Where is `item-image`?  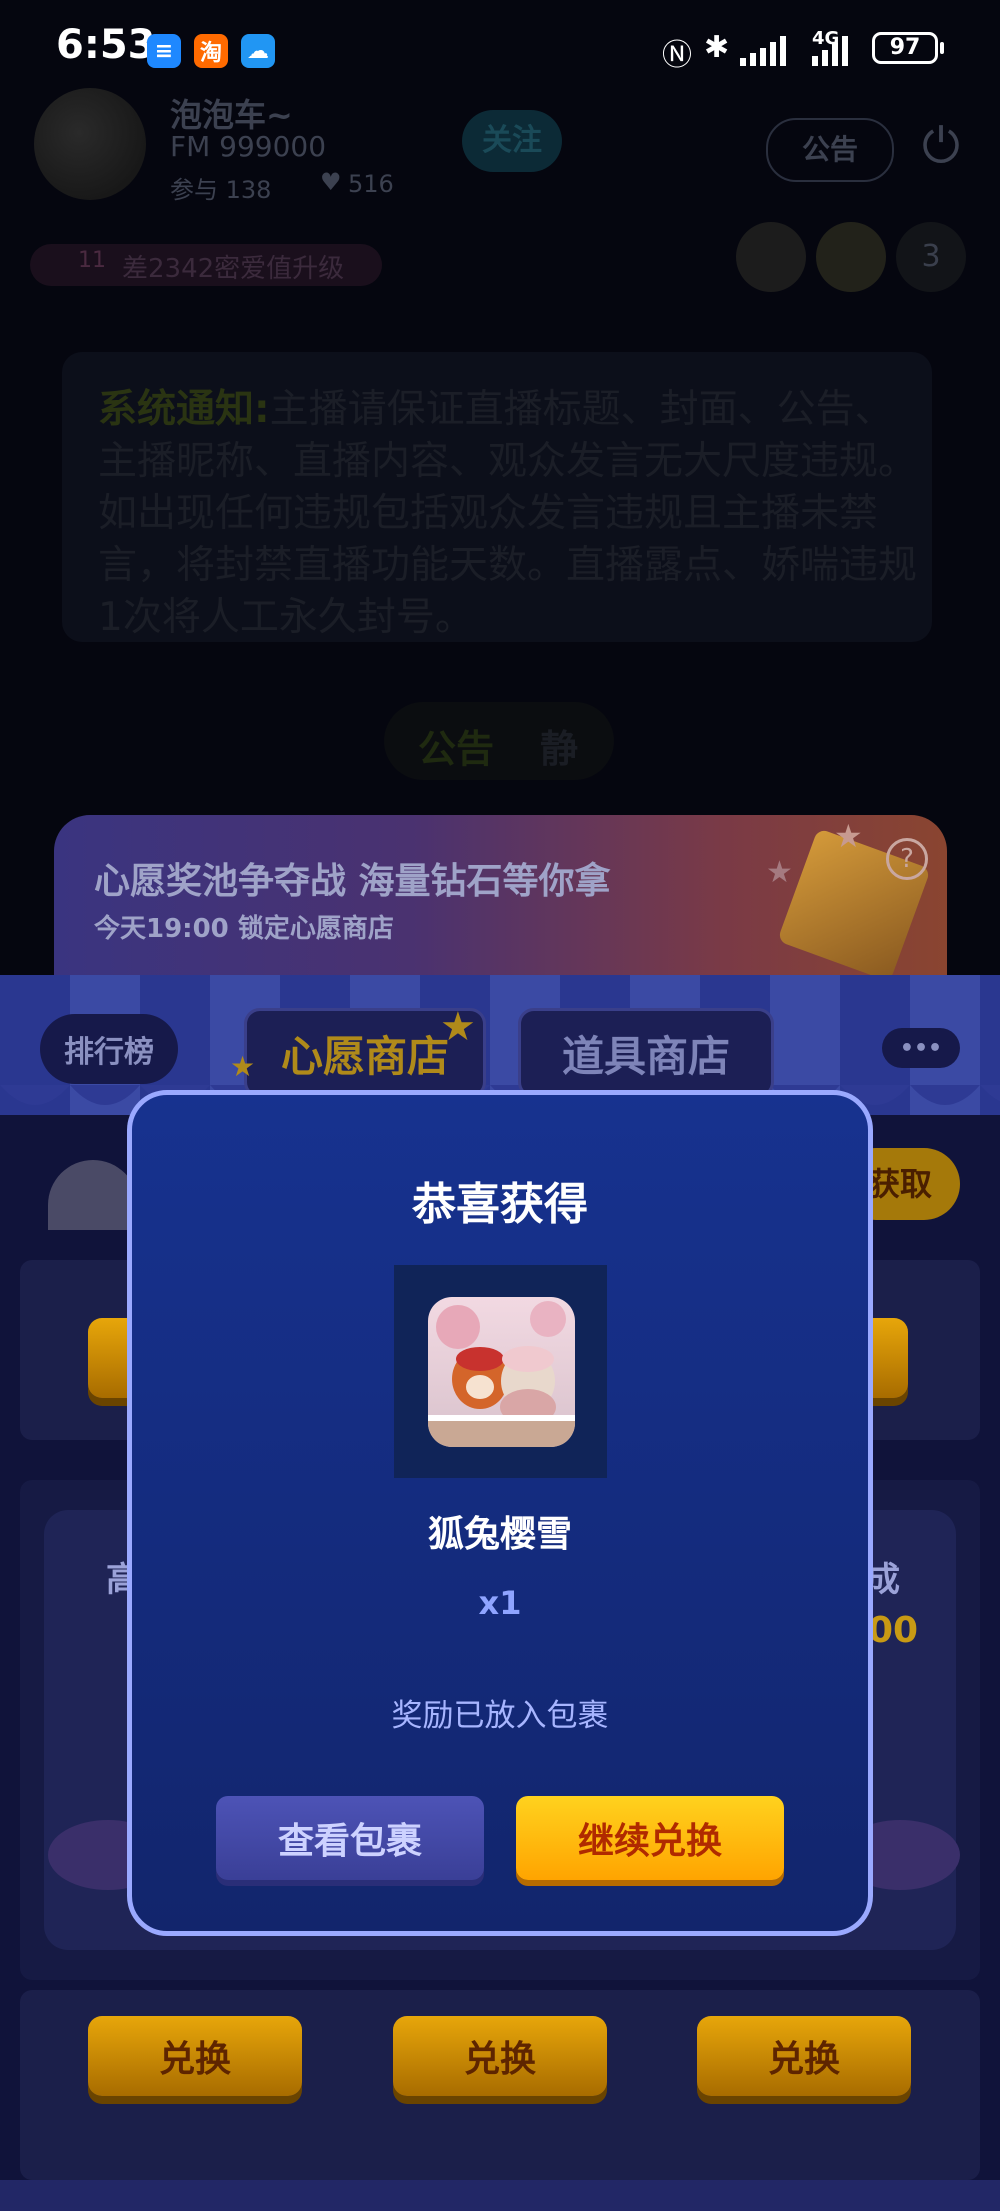 item-image is located at coordinates (501, 1372).